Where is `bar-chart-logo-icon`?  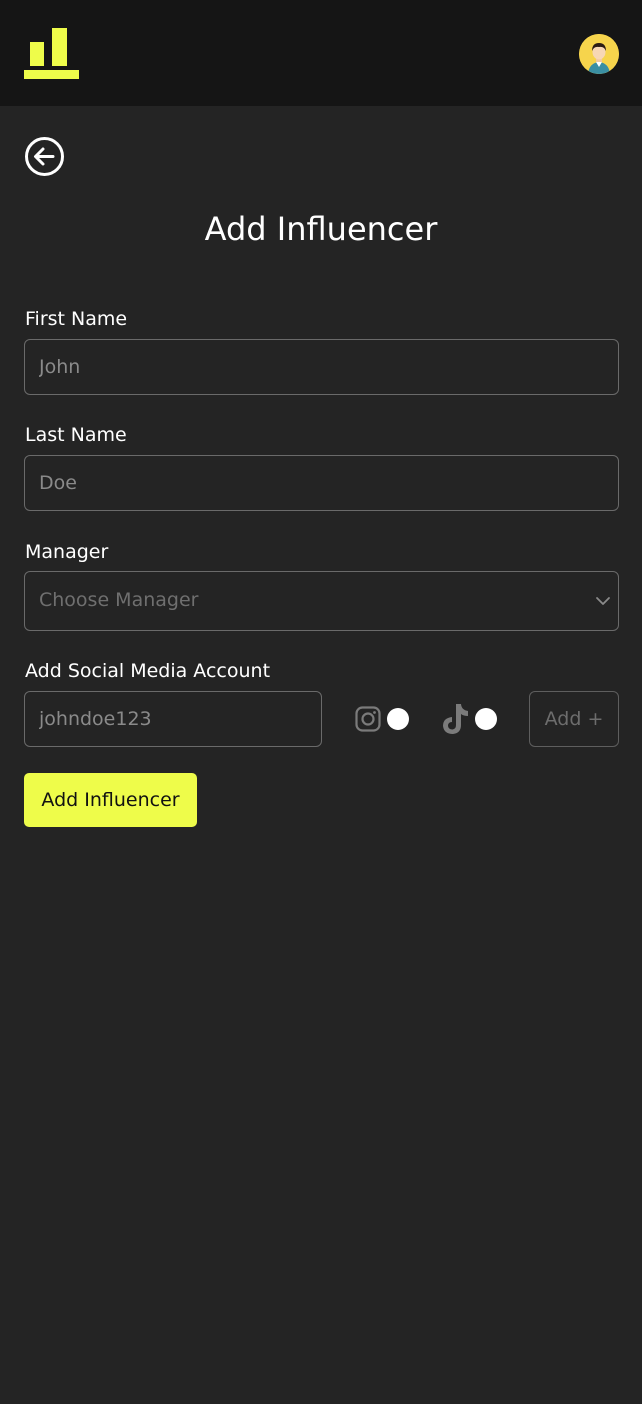 bar-chart-logo-icon is located at coordinates (51, 53).